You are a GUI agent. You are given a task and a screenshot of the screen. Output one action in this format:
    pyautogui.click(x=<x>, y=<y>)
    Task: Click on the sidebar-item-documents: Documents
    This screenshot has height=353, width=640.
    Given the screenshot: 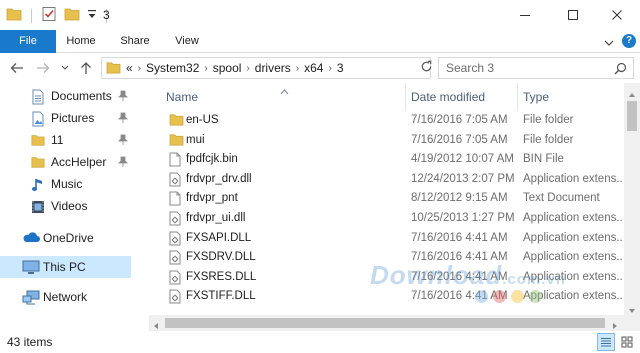 What is the action you would take?
    pyautogui.click(x=65, y=96)
    